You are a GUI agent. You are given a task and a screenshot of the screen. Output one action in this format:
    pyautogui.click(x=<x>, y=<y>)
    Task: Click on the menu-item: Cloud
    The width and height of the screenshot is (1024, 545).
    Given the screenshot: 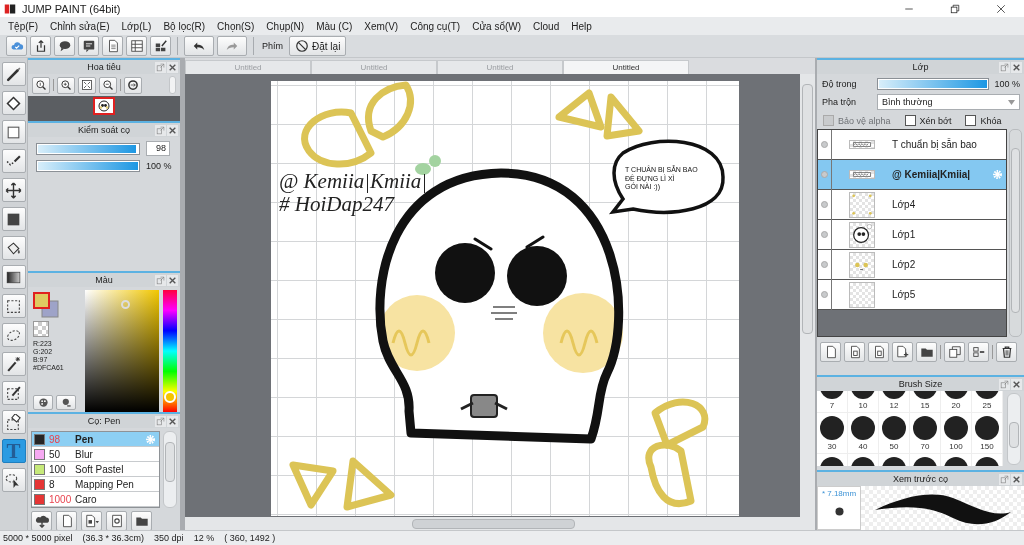 What is the action you would take?
    pyautogui.click(x=546, y=26)
    